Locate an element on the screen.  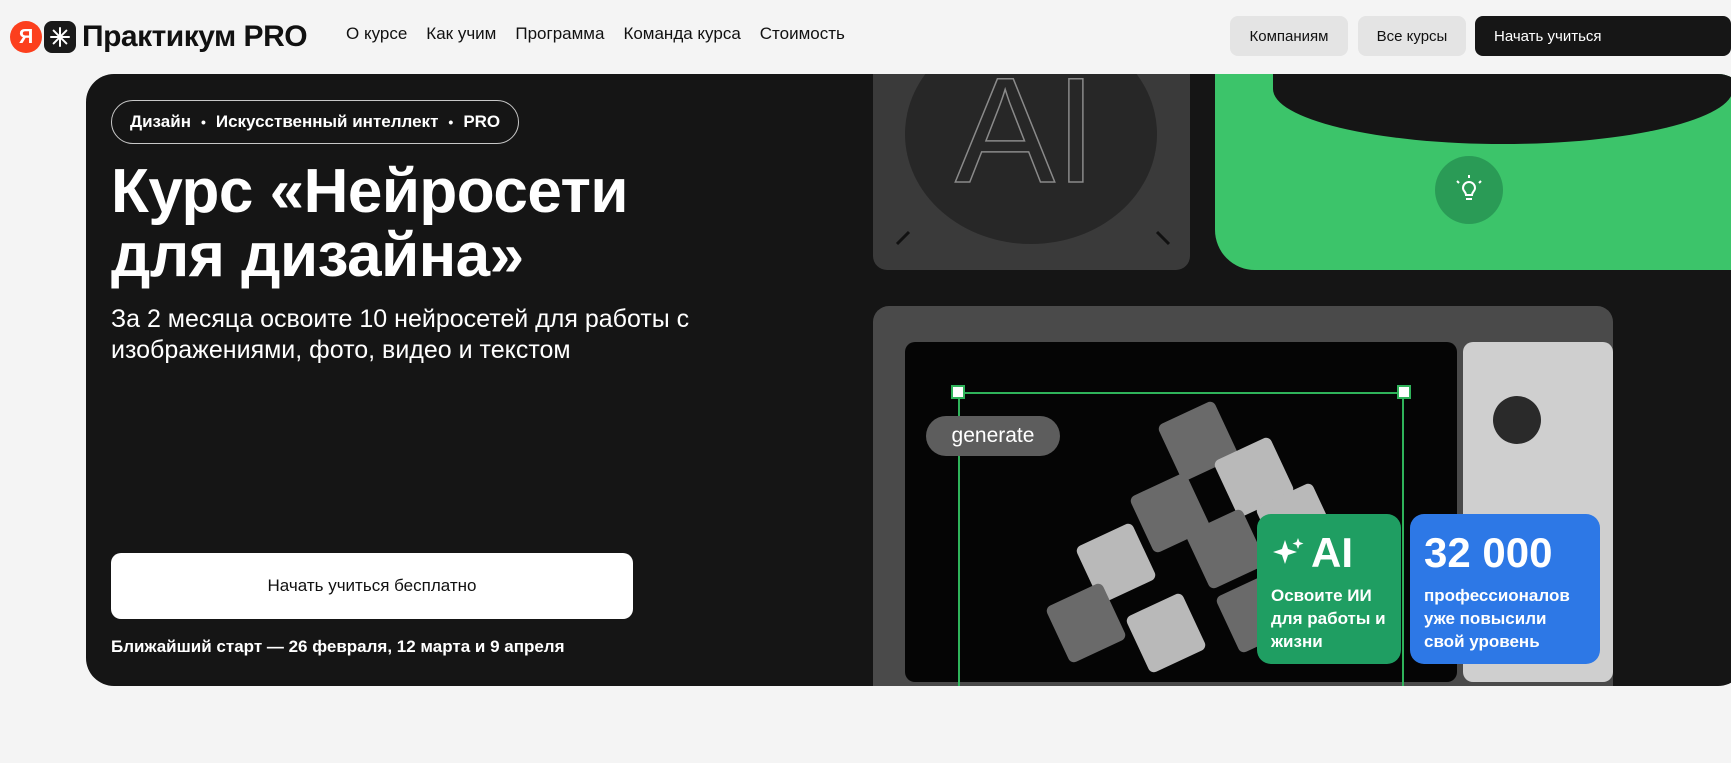
yandex-logo-icon: Я is located at coordinates (26, 37).